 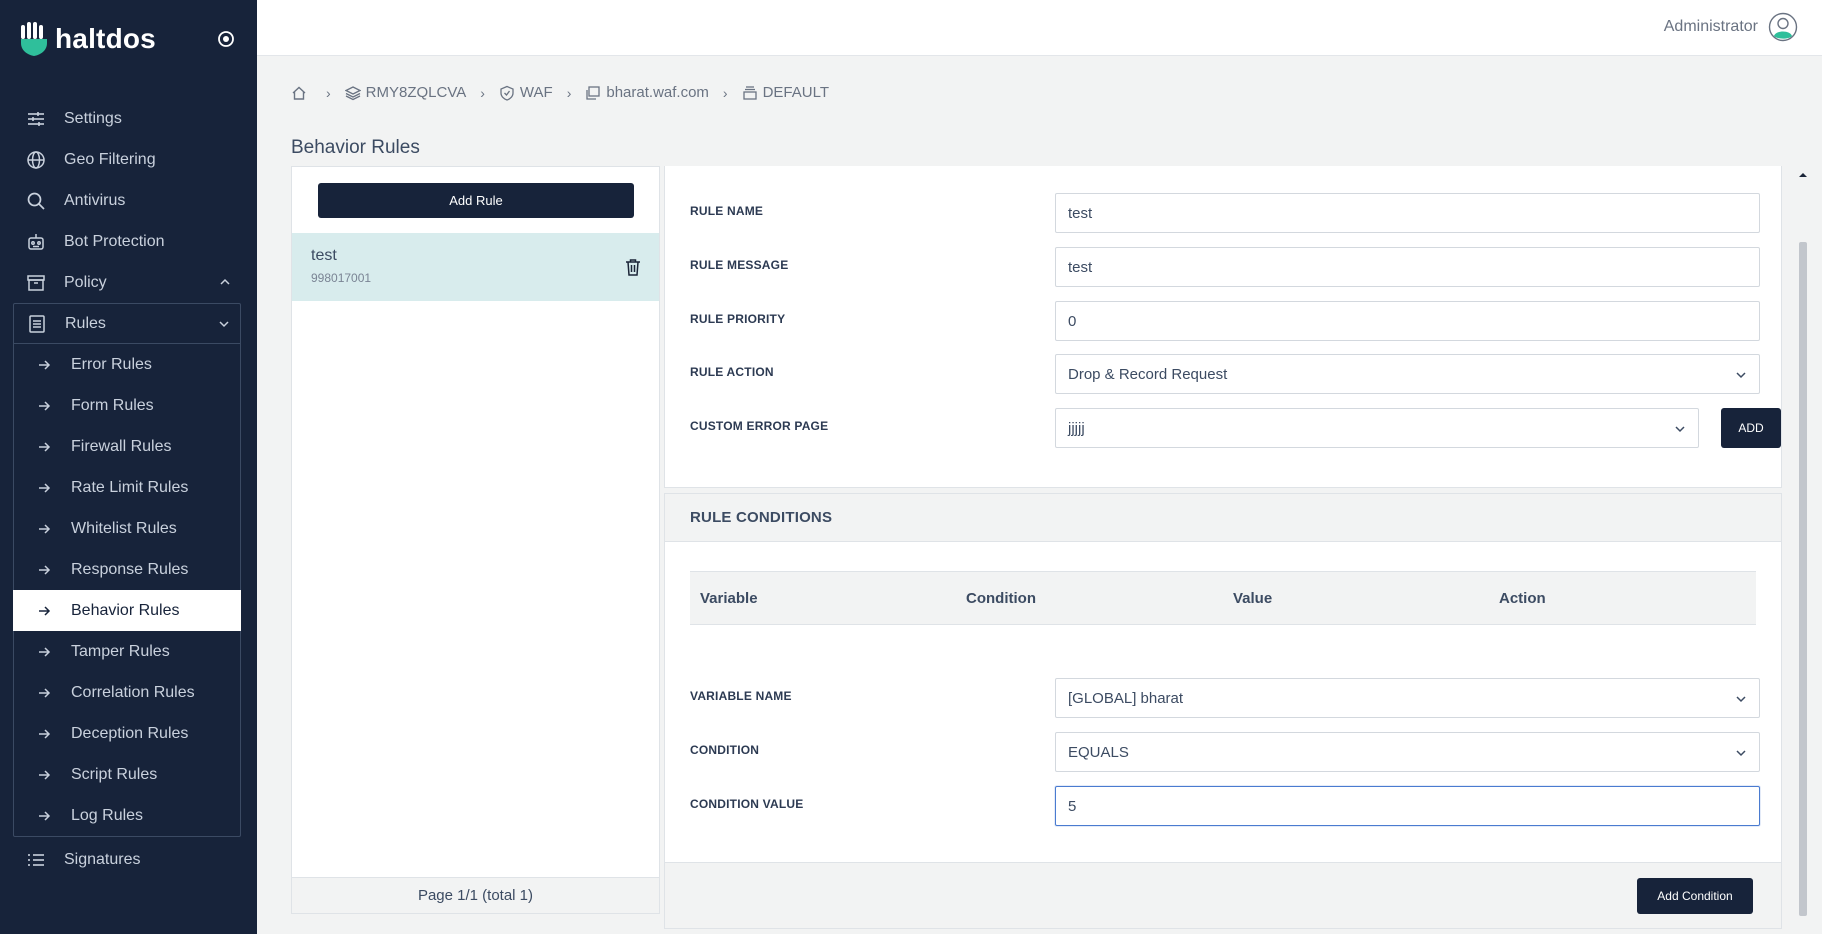 What do you see at coordinates (1803, 579) in the screenshot?
I see `scrollbar-thumb` at bounding box center [1803, 579].